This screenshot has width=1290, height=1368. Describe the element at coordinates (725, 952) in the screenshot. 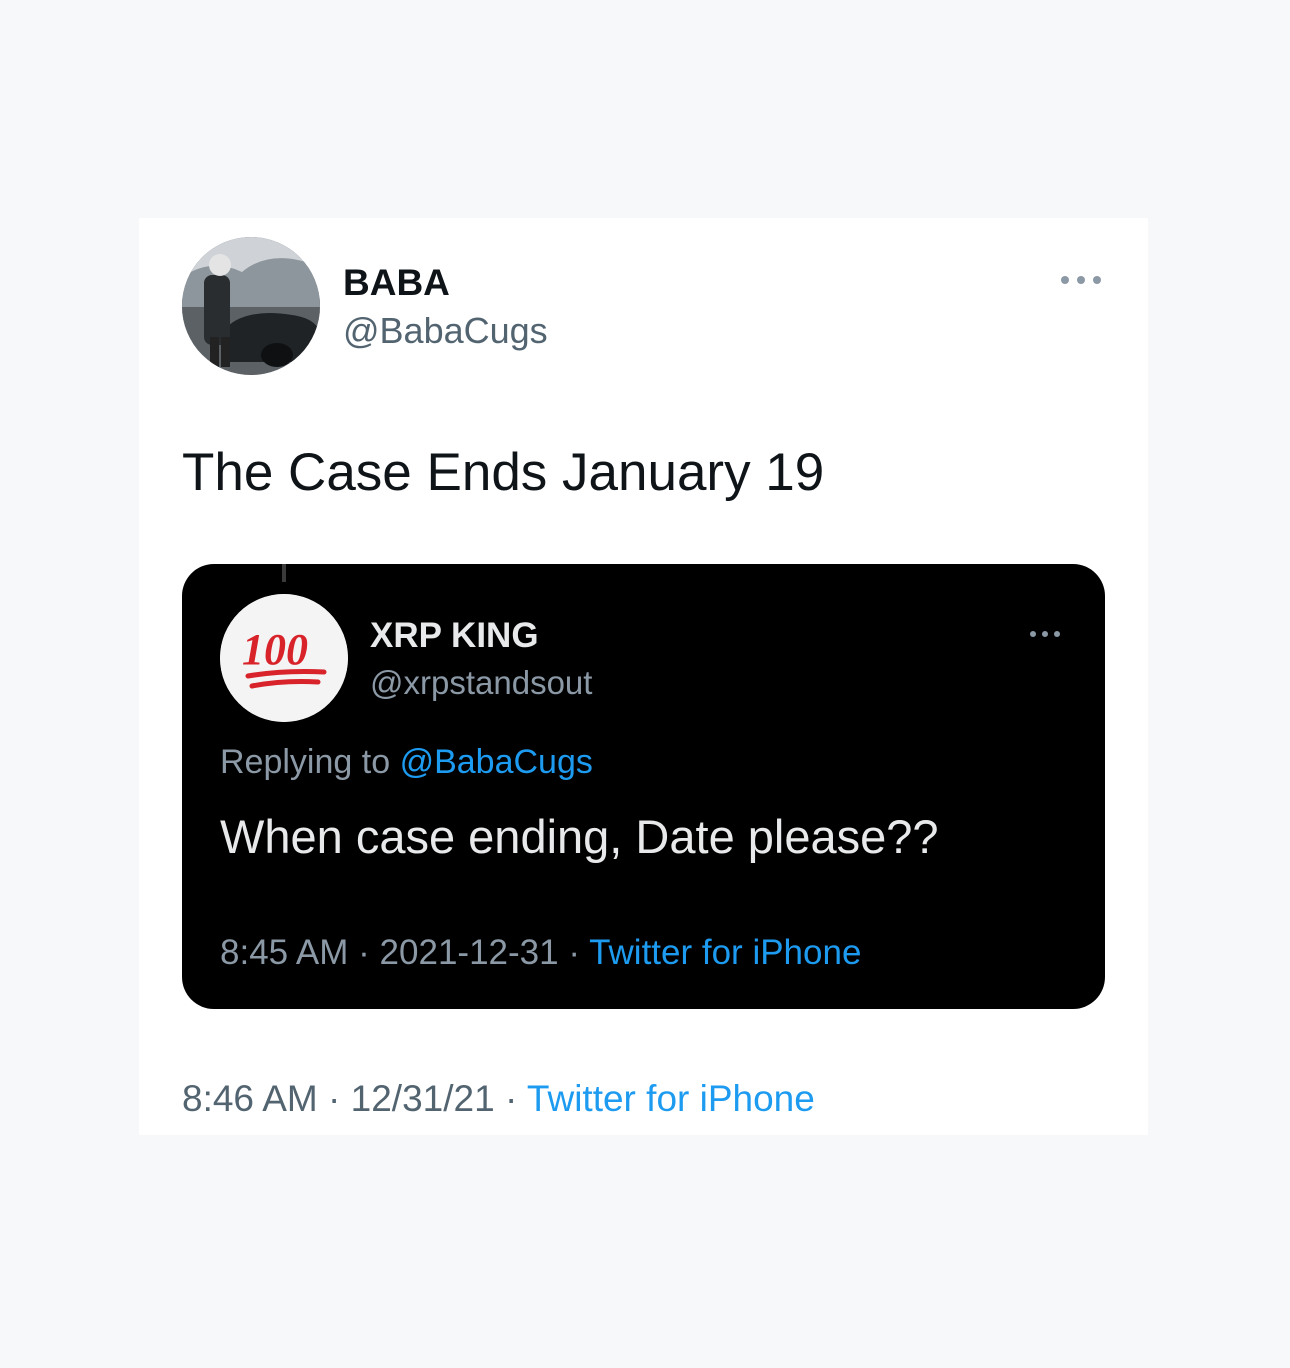

I see `quoted-source-link: Twitter for iPhone` at that location.